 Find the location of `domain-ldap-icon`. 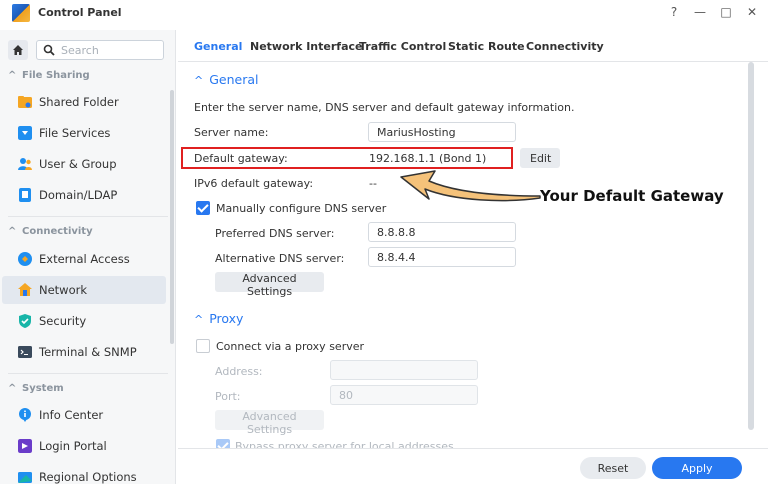

domain-ldap-icon is located at coordinates (25, 195).